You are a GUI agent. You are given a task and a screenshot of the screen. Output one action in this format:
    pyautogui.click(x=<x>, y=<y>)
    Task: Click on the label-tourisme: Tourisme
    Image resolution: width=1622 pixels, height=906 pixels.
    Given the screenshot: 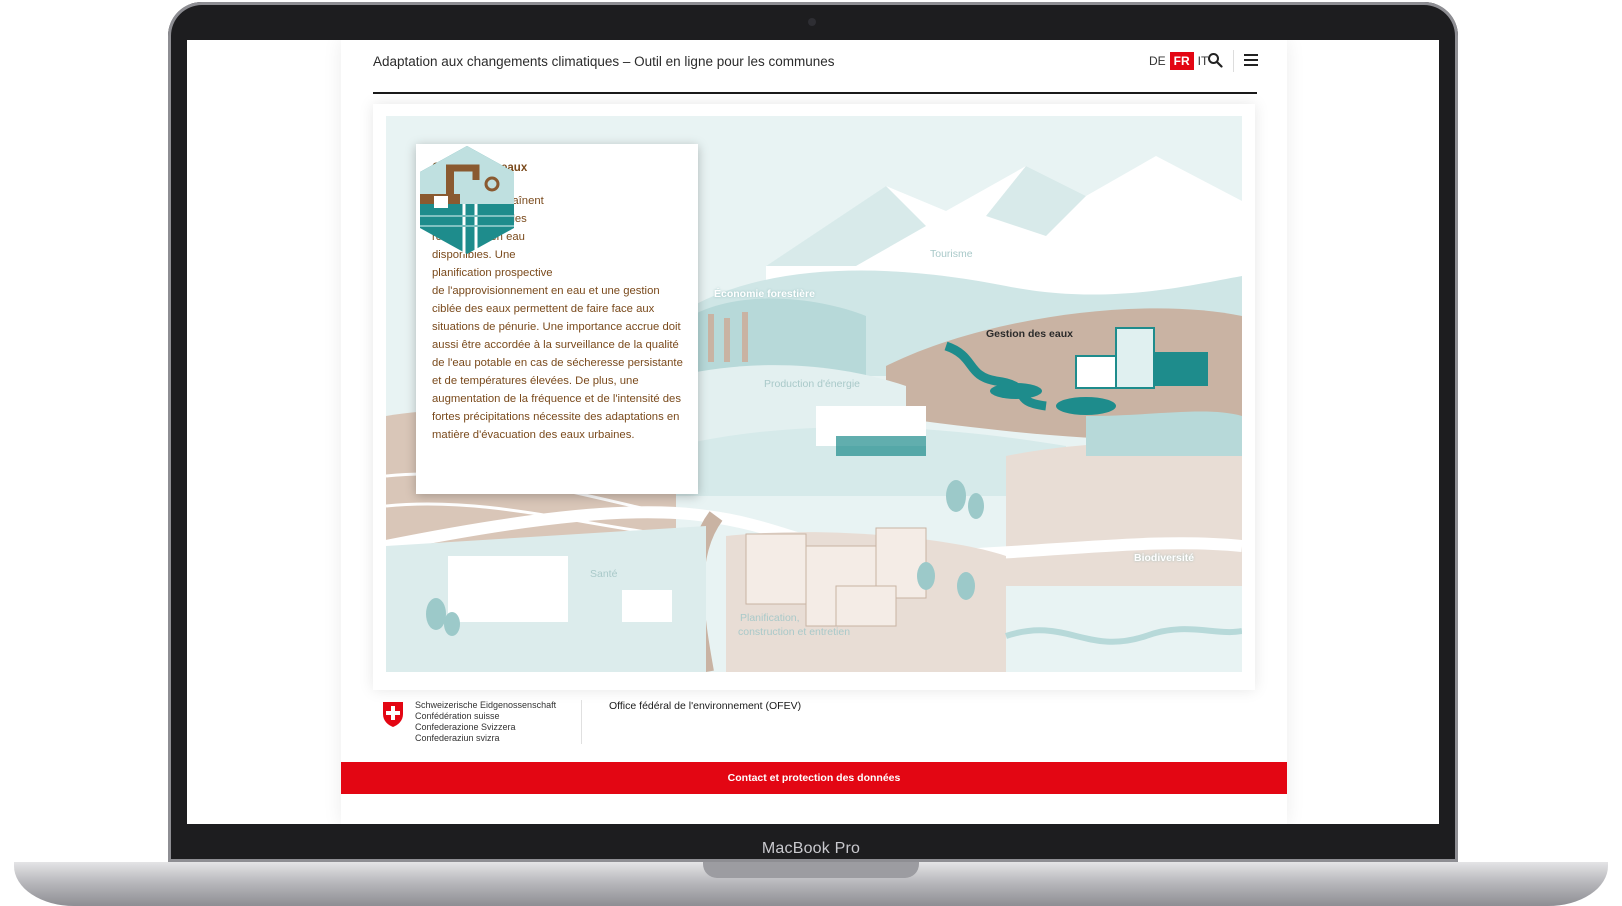 What is the action you would take?
    pyautogui.click(x=951, y=254)
    